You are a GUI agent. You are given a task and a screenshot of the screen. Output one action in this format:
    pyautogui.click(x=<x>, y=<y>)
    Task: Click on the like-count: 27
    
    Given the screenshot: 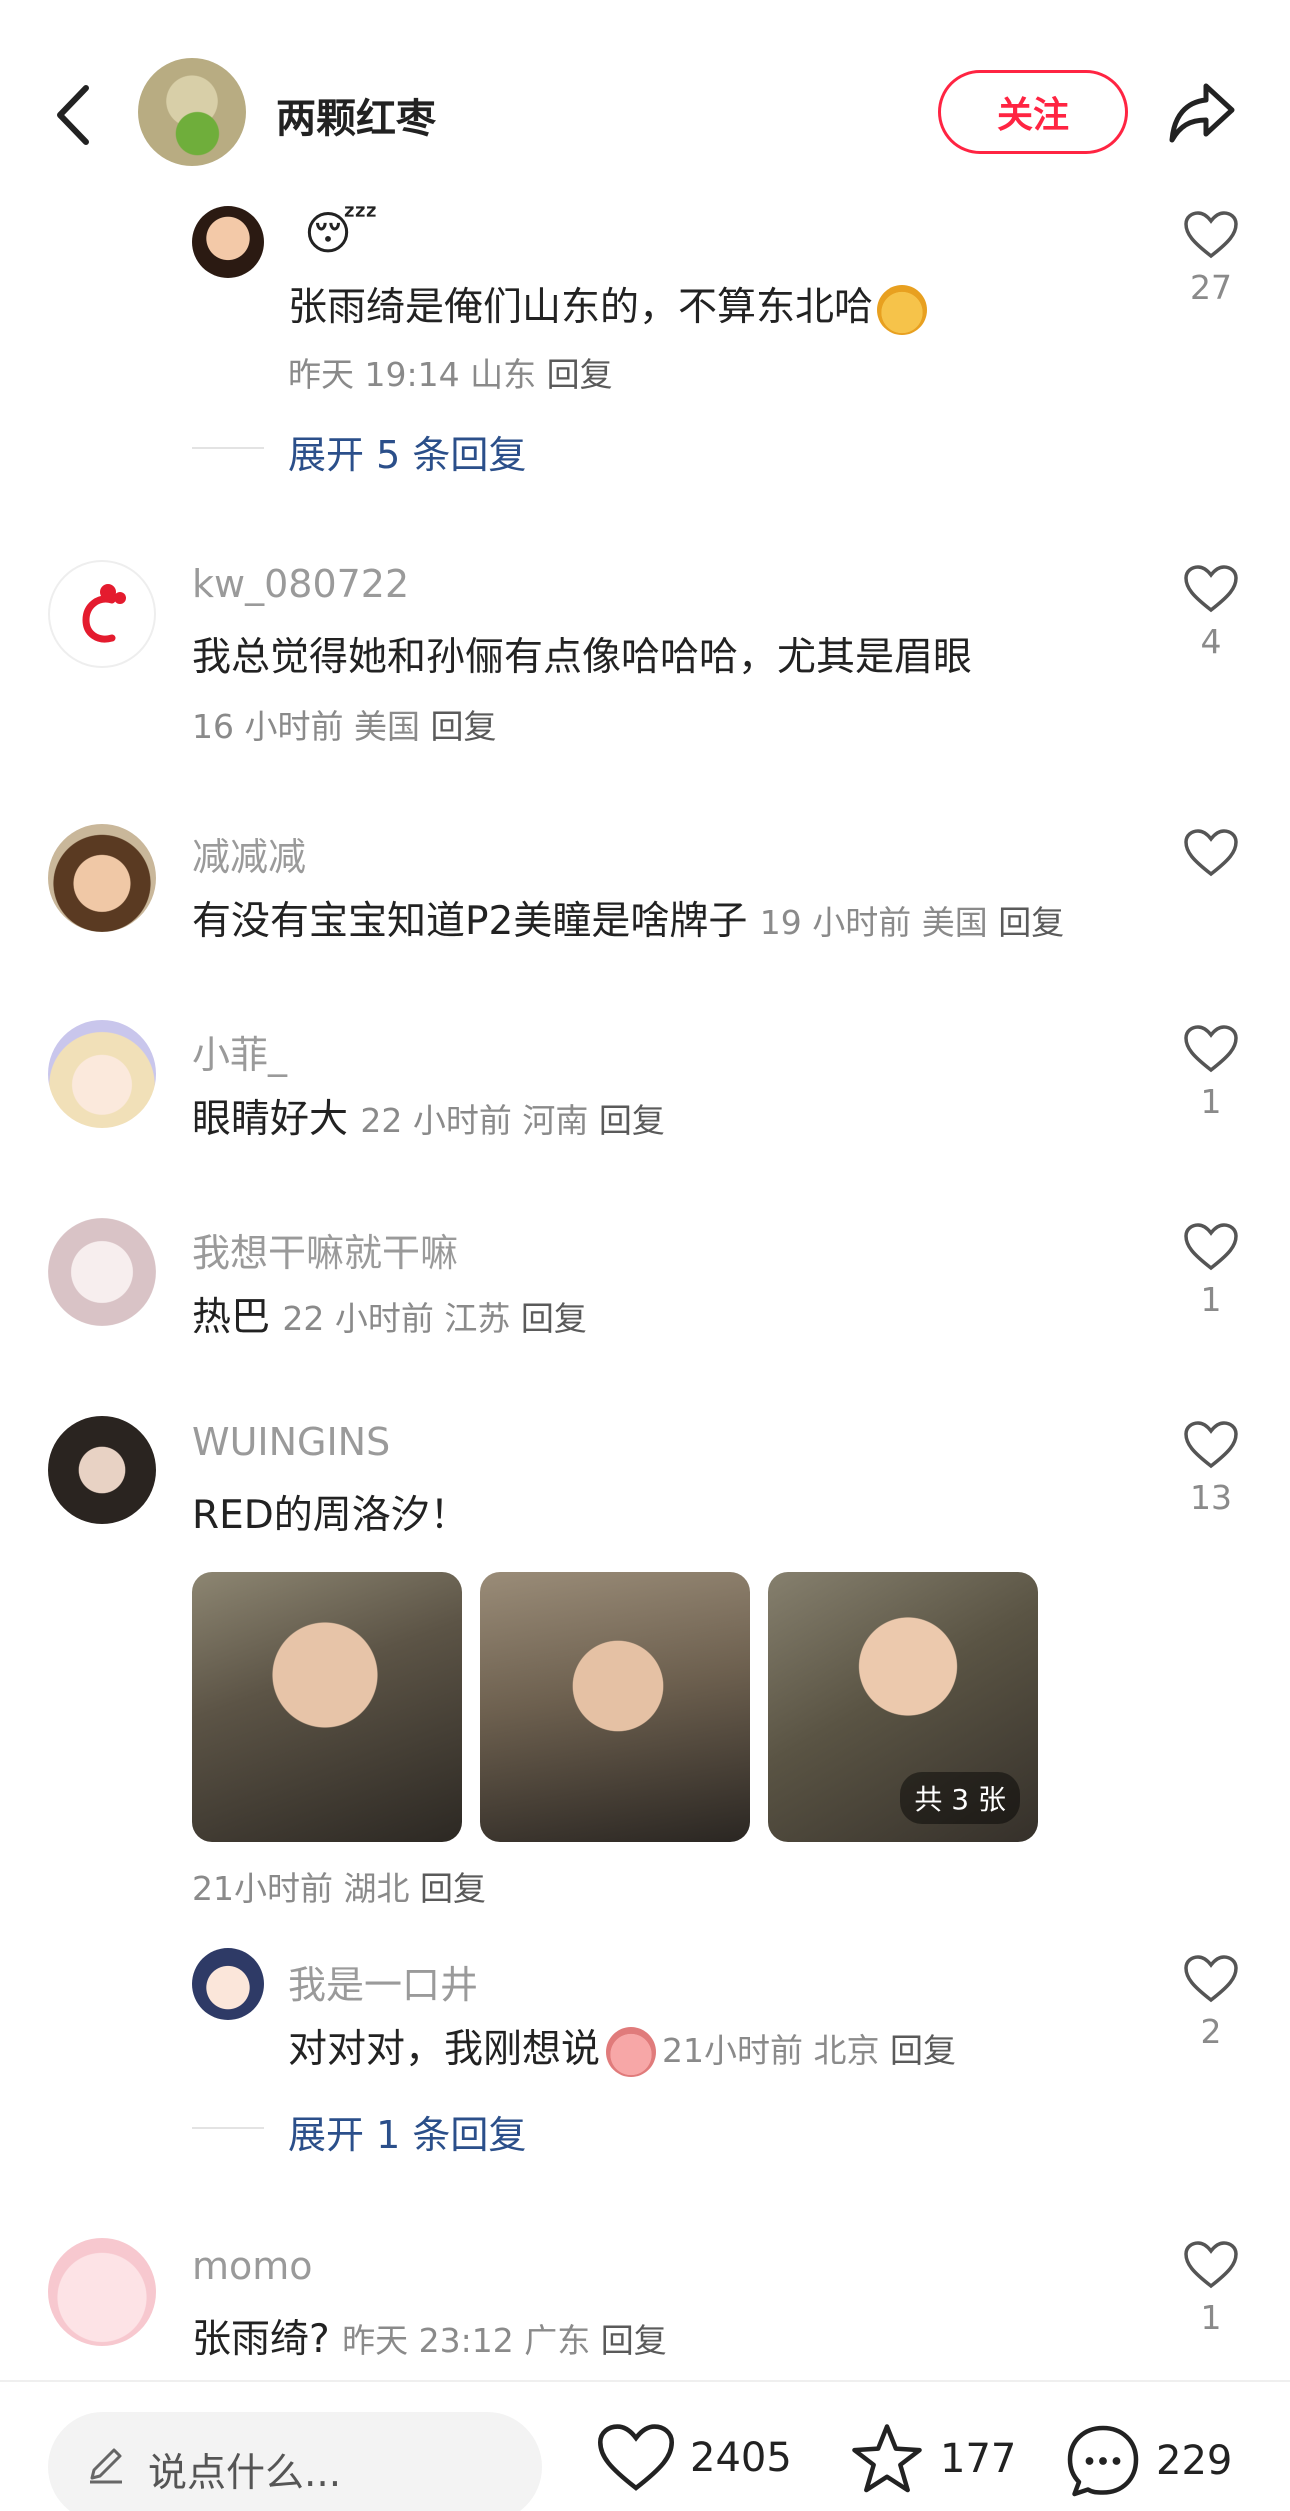 What is the action you would take?
    pyautogui.click(x=1211, y=287)
    